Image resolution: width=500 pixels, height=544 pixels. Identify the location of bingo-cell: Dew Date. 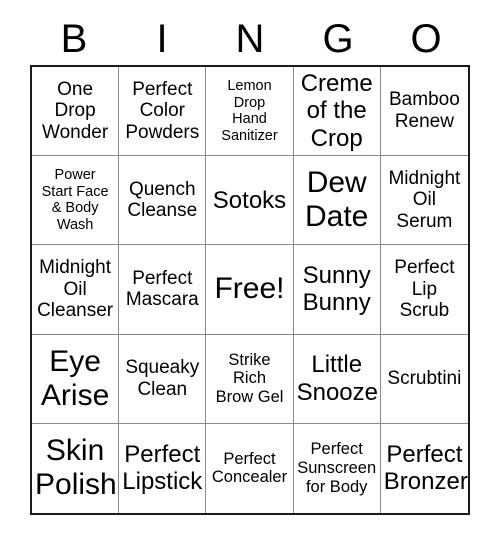
(337, 201).